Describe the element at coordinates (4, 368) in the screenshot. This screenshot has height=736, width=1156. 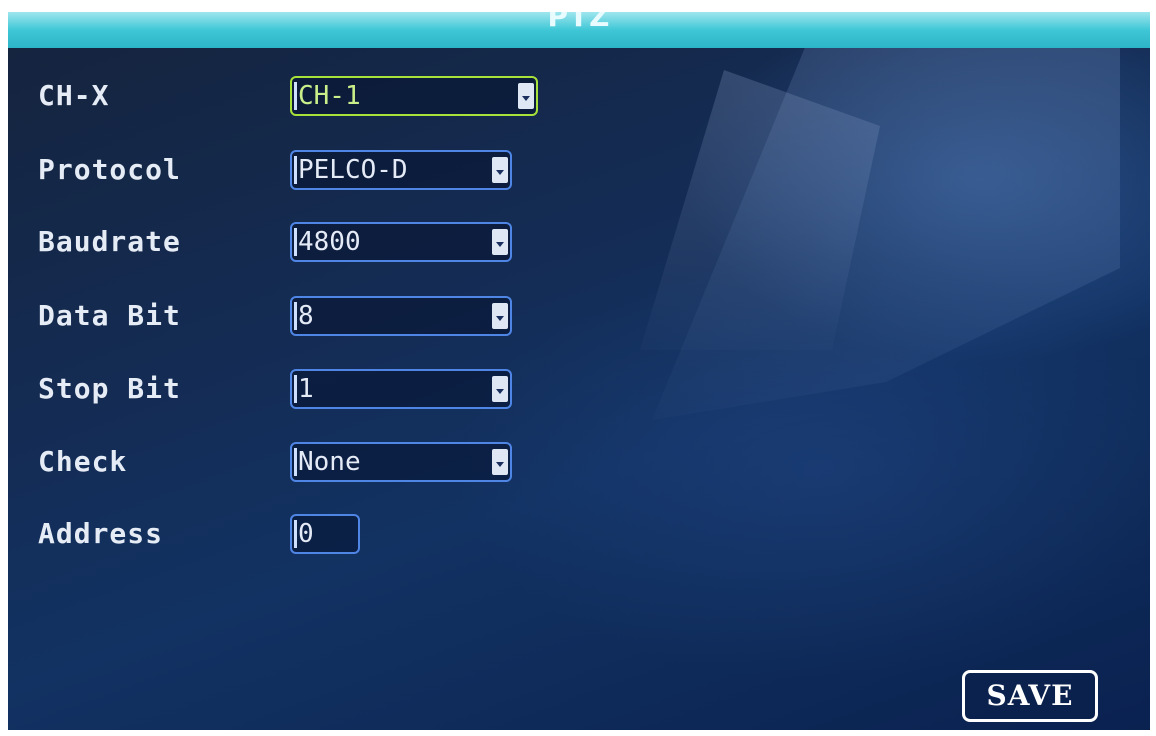
I see `bezel-left` at that location.